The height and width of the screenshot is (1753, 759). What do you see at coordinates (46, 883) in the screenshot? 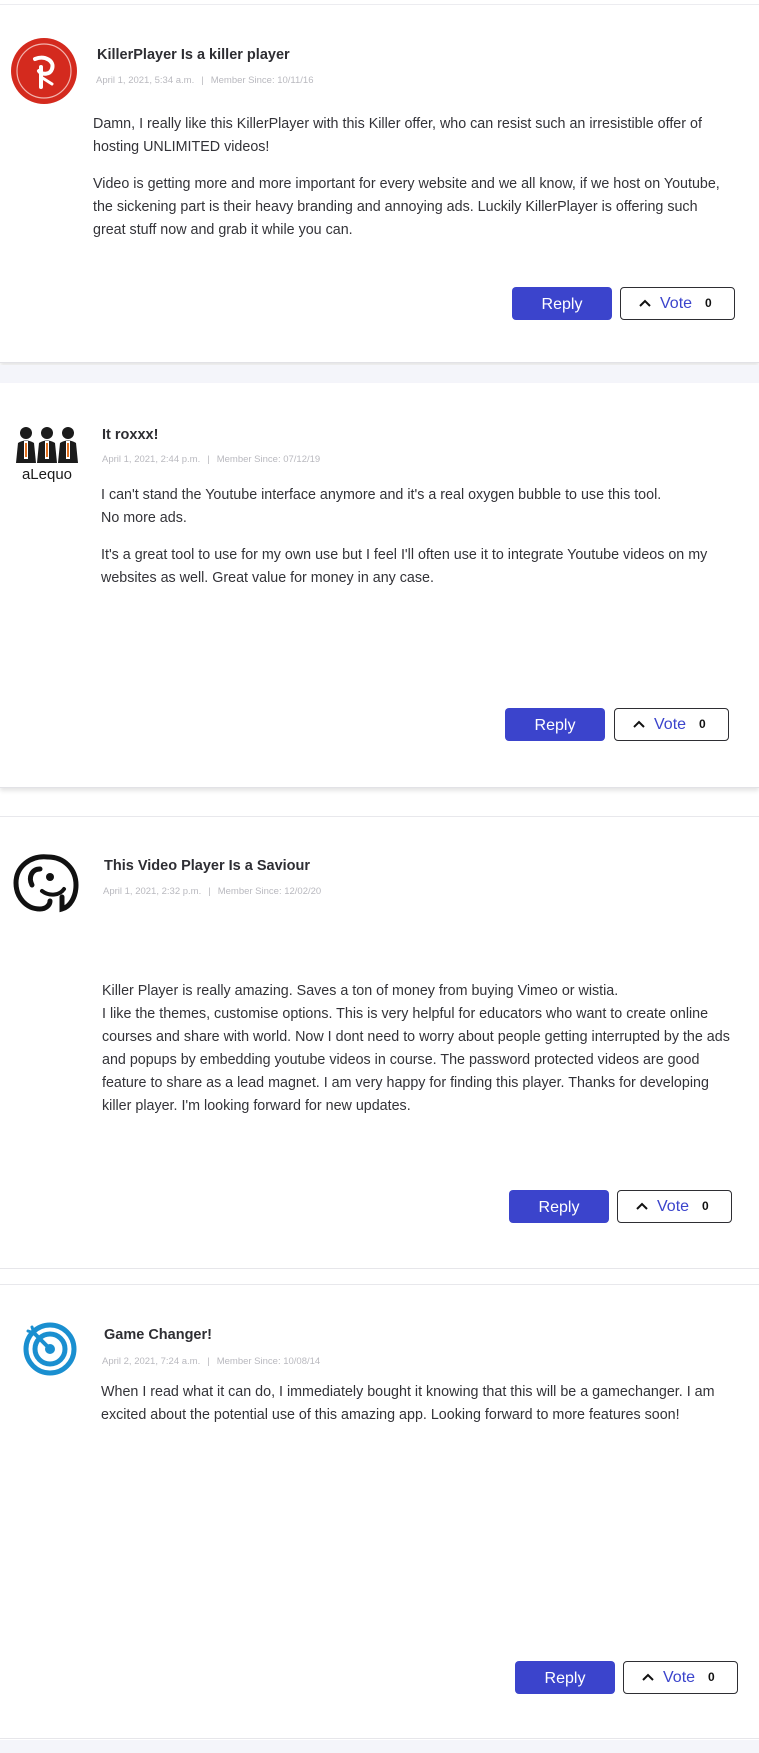
I see `elephant-logo-icon` at bounding box center [46, 883].